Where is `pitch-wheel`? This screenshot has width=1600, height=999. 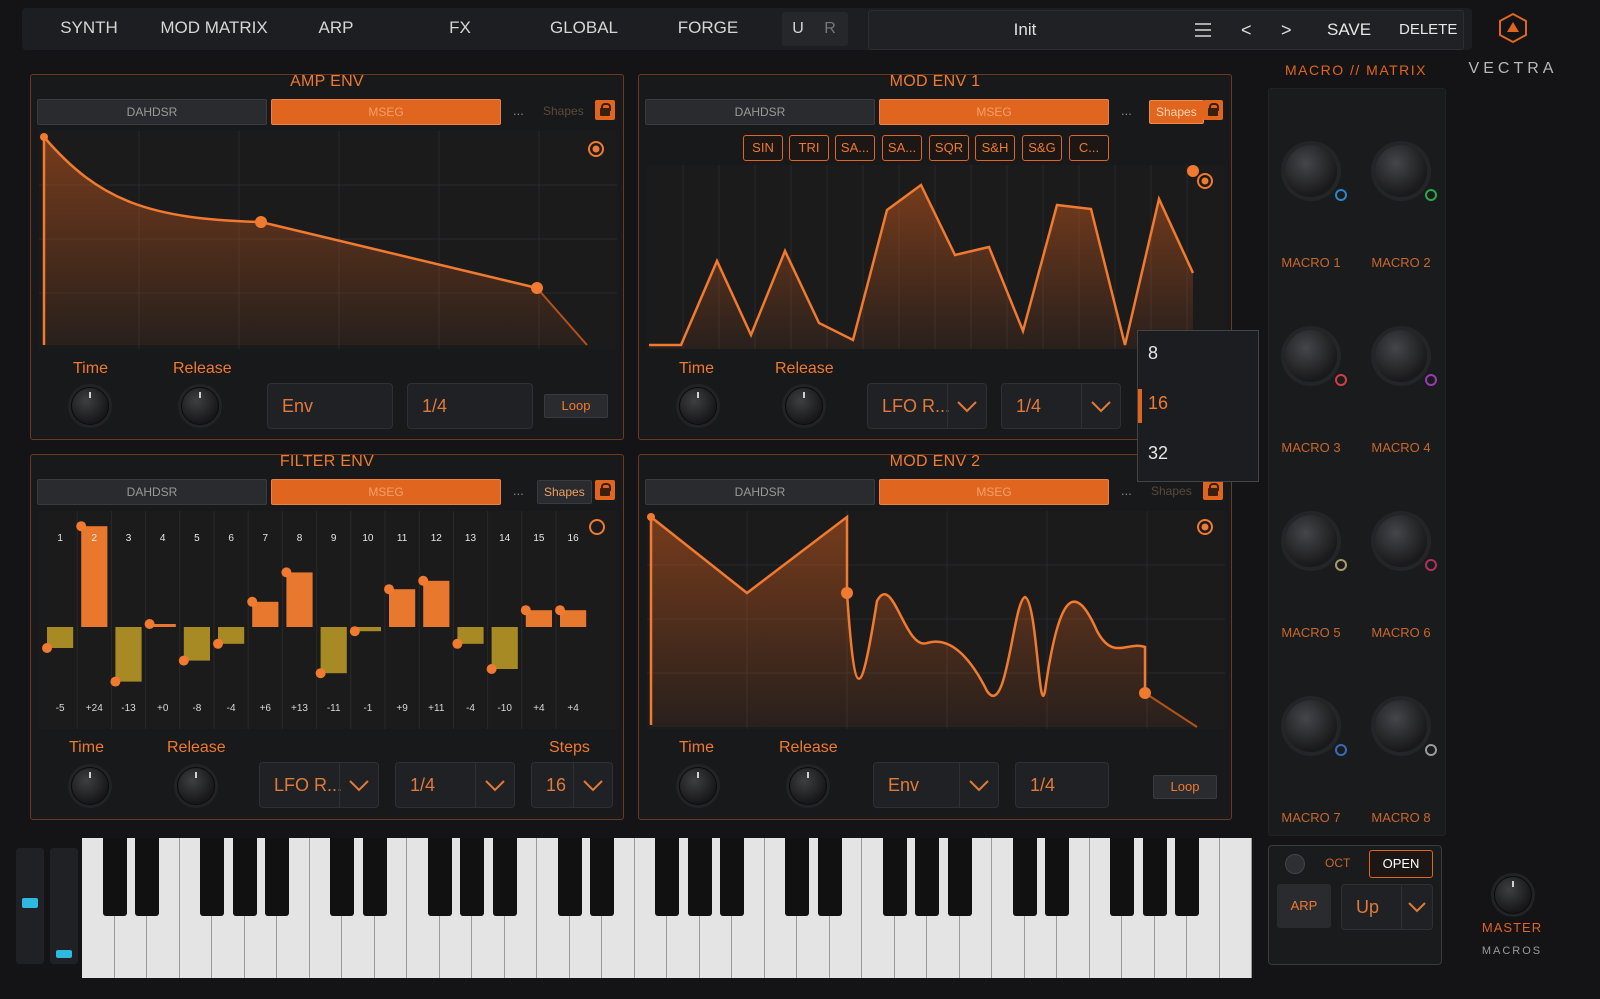 pitch-wheel is located at coordinates (30, 906).